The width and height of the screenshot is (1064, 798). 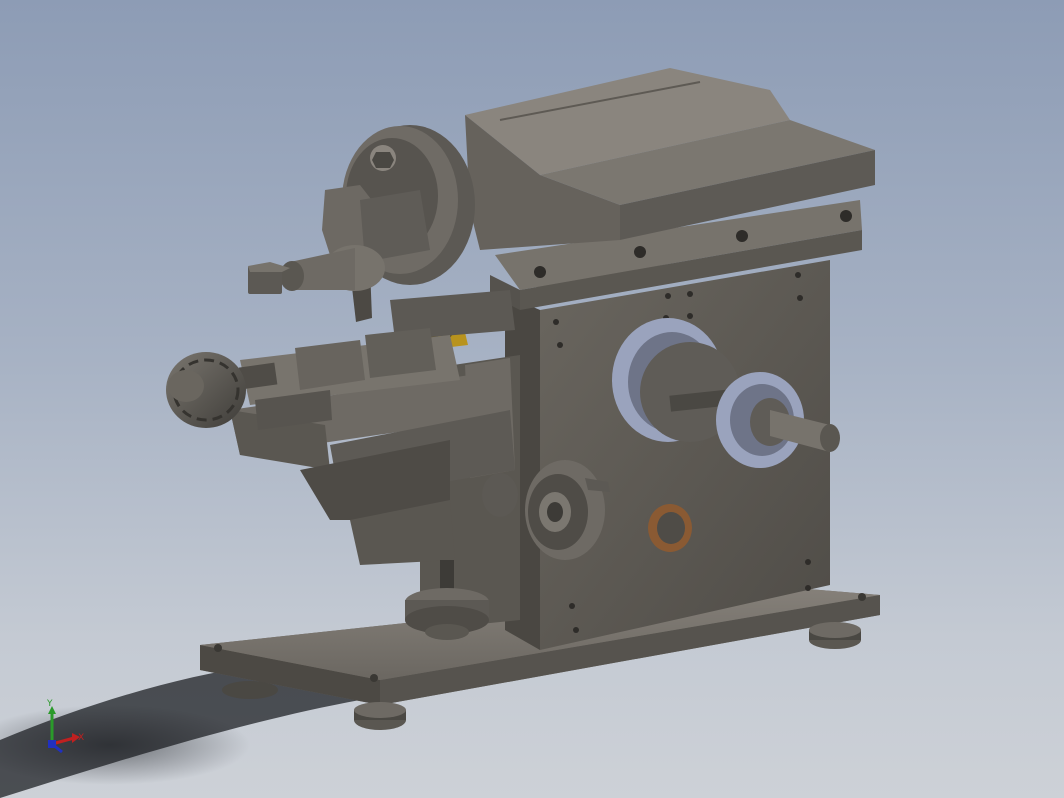 What do you see at coordinates (670, 528) in the screenshot?
I see `copper-washer` at bounding box center [670, 528].